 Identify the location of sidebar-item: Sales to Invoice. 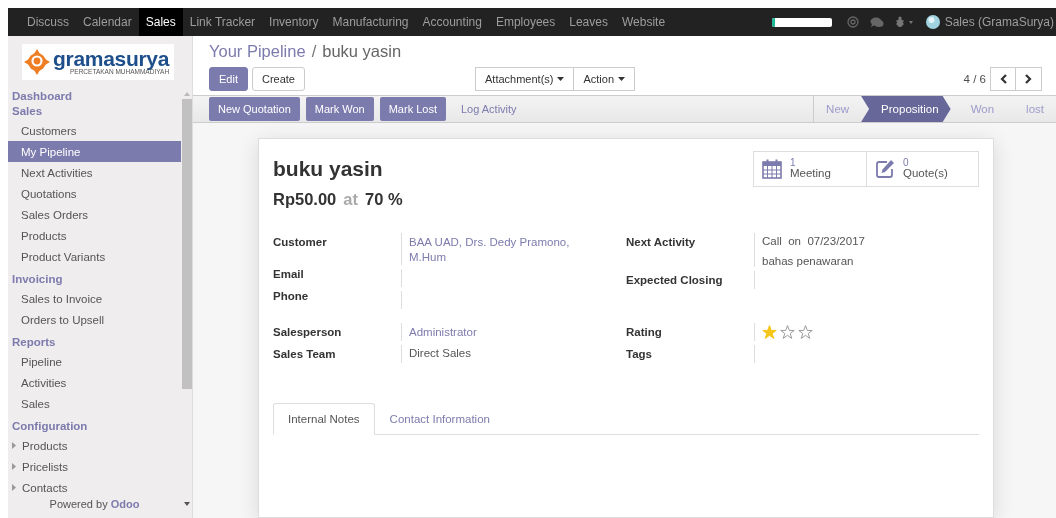
(94, 298).